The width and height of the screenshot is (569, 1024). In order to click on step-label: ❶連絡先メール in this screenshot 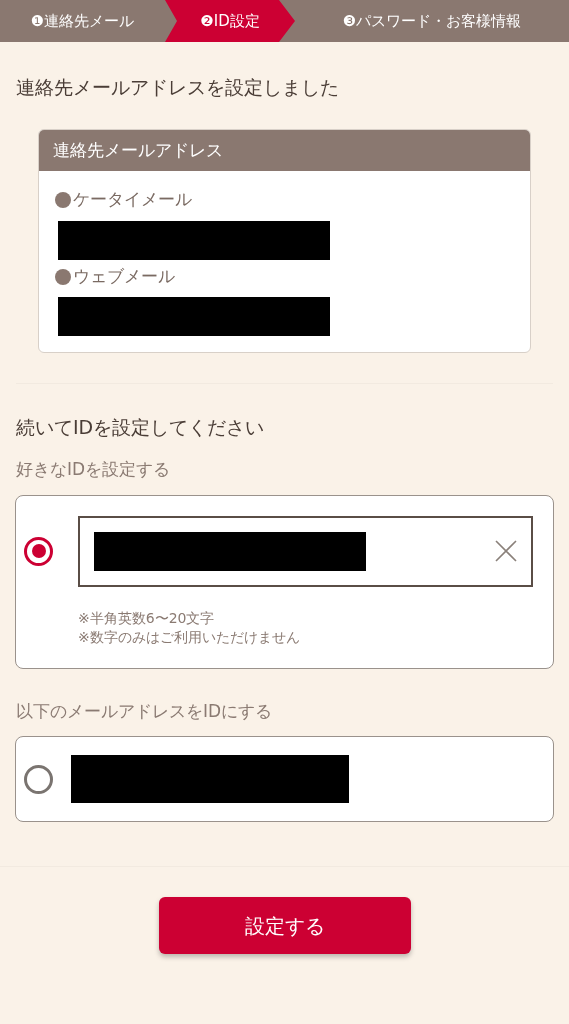, I will do `click(82, 21)`.